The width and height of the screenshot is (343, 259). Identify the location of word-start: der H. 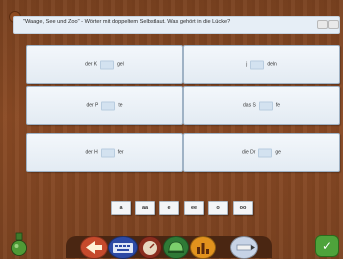
(91, 152).